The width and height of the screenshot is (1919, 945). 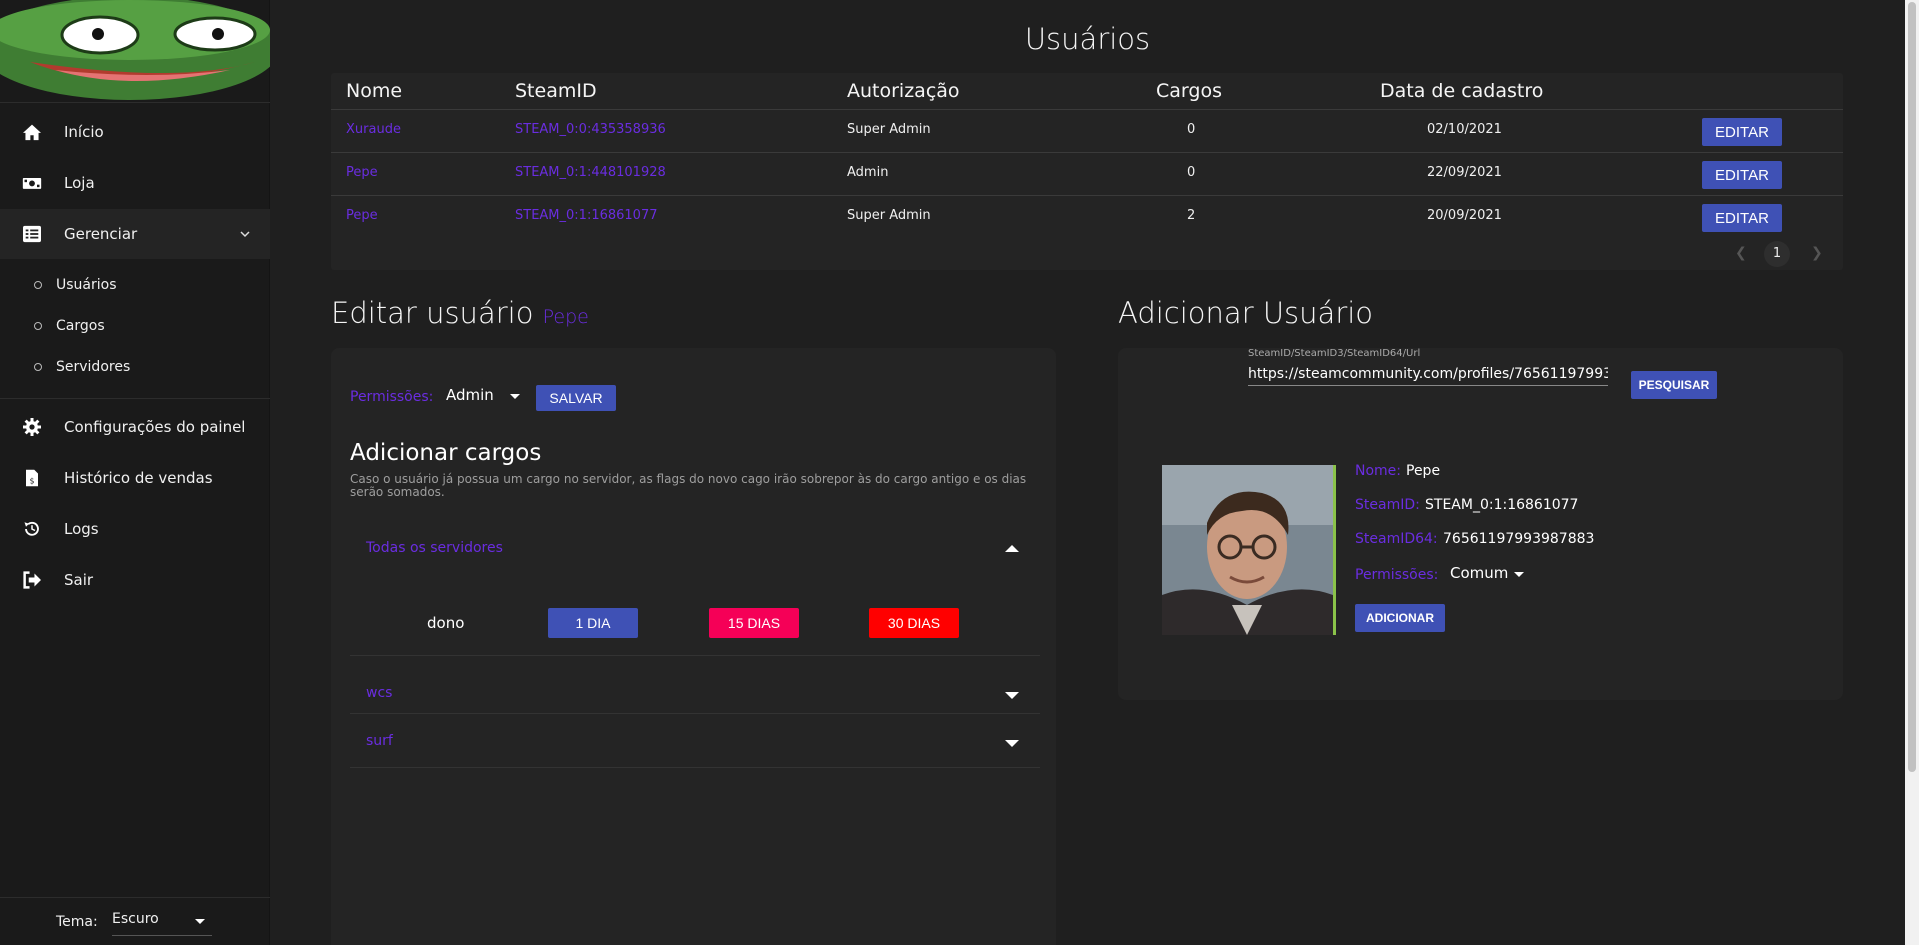 I want to click on add-roles-title: Adicionar cargos, so click(x=446, y=453).